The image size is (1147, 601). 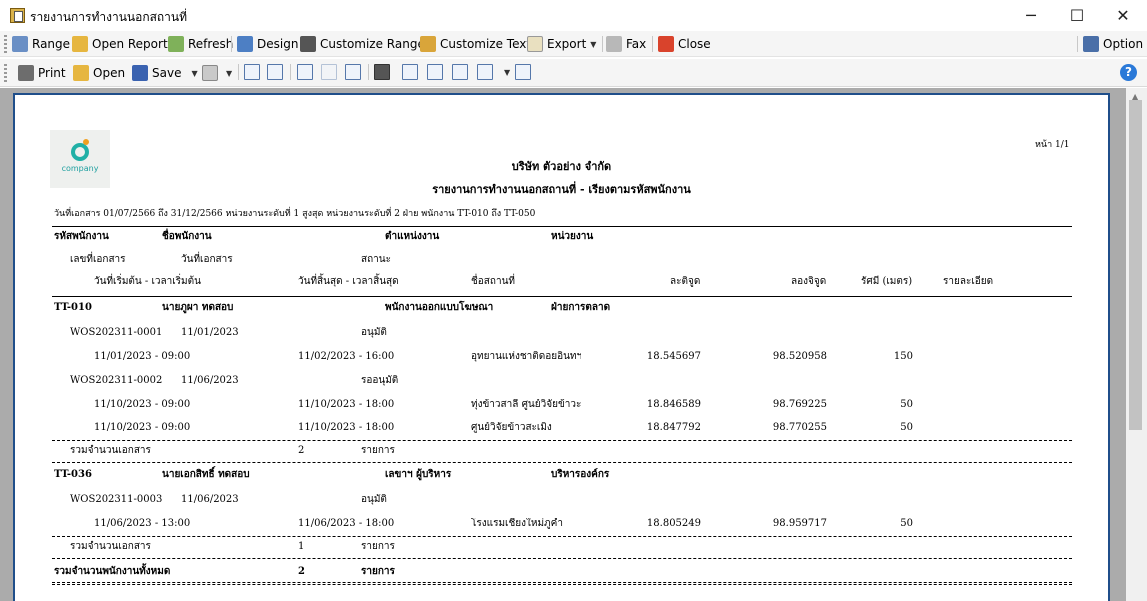 I want to click on page-setup-icon, so click(x=305, y=72).